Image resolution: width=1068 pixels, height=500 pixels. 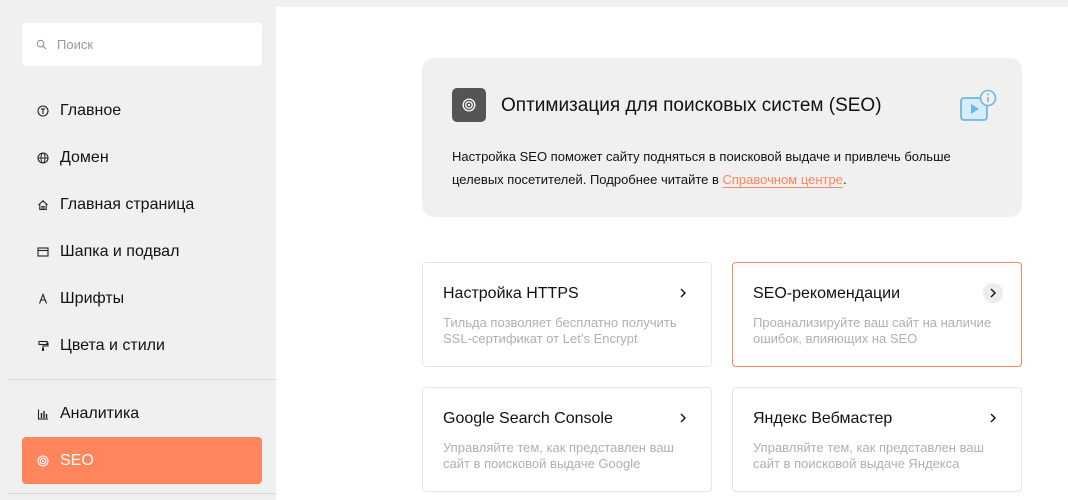 I want to click on sidebar-item-domain: Домен, so click(x=142, y=157).